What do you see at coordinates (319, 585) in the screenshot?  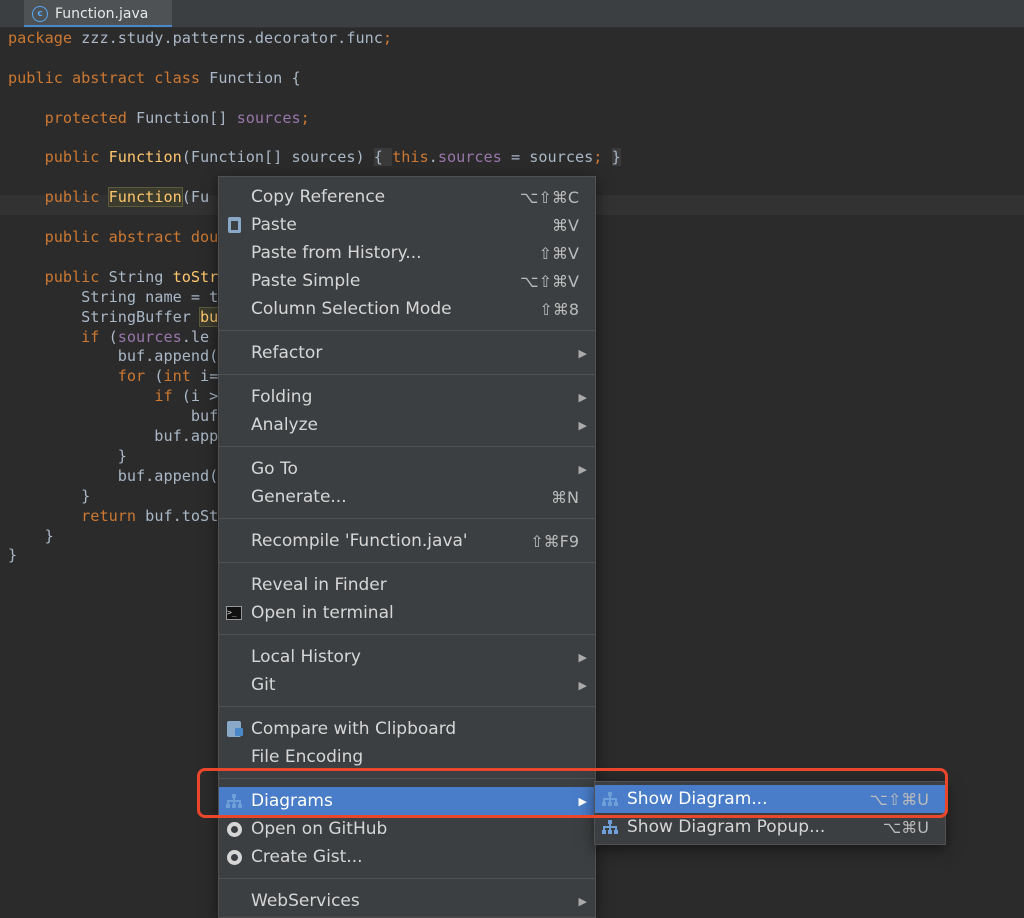 I see `menu-item-label: Reveal in Finder` at bounding box center [319, 585].